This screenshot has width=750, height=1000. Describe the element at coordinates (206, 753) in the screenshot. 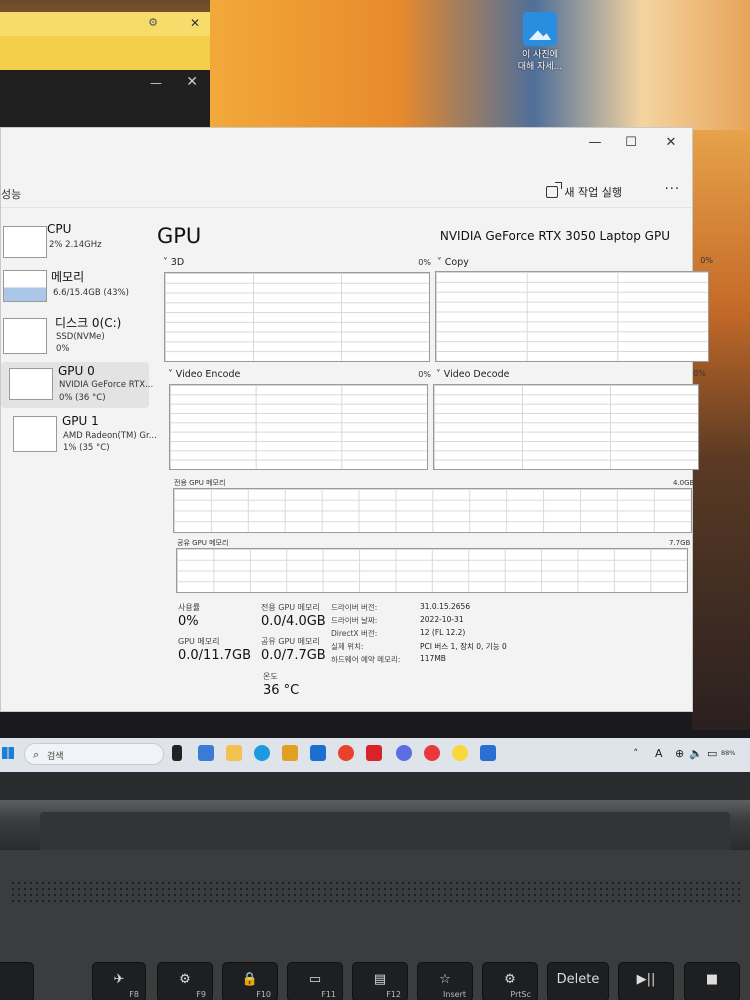

I see `widgets-icon` at that location.